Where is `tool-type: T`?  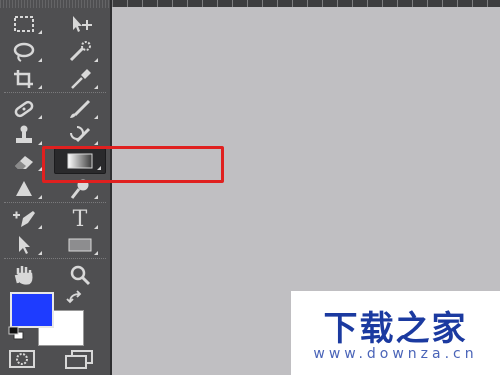 tool-type: T is located at coordinates (80, 219).